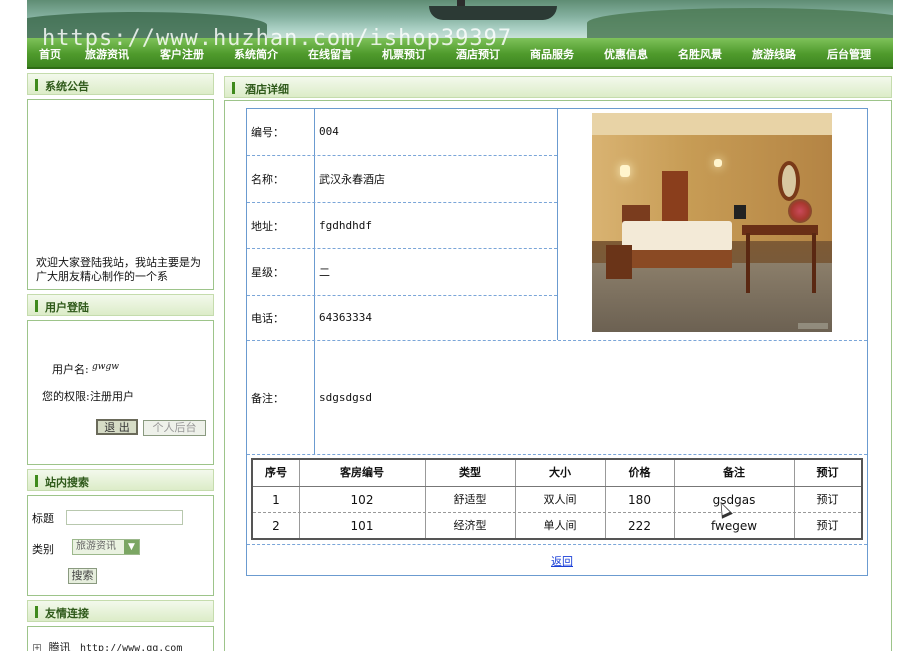  What do you see at coordinates (276, 526) in the screenshot?
I see `room-cell-seq: 2` at bounding box center [276, 526].